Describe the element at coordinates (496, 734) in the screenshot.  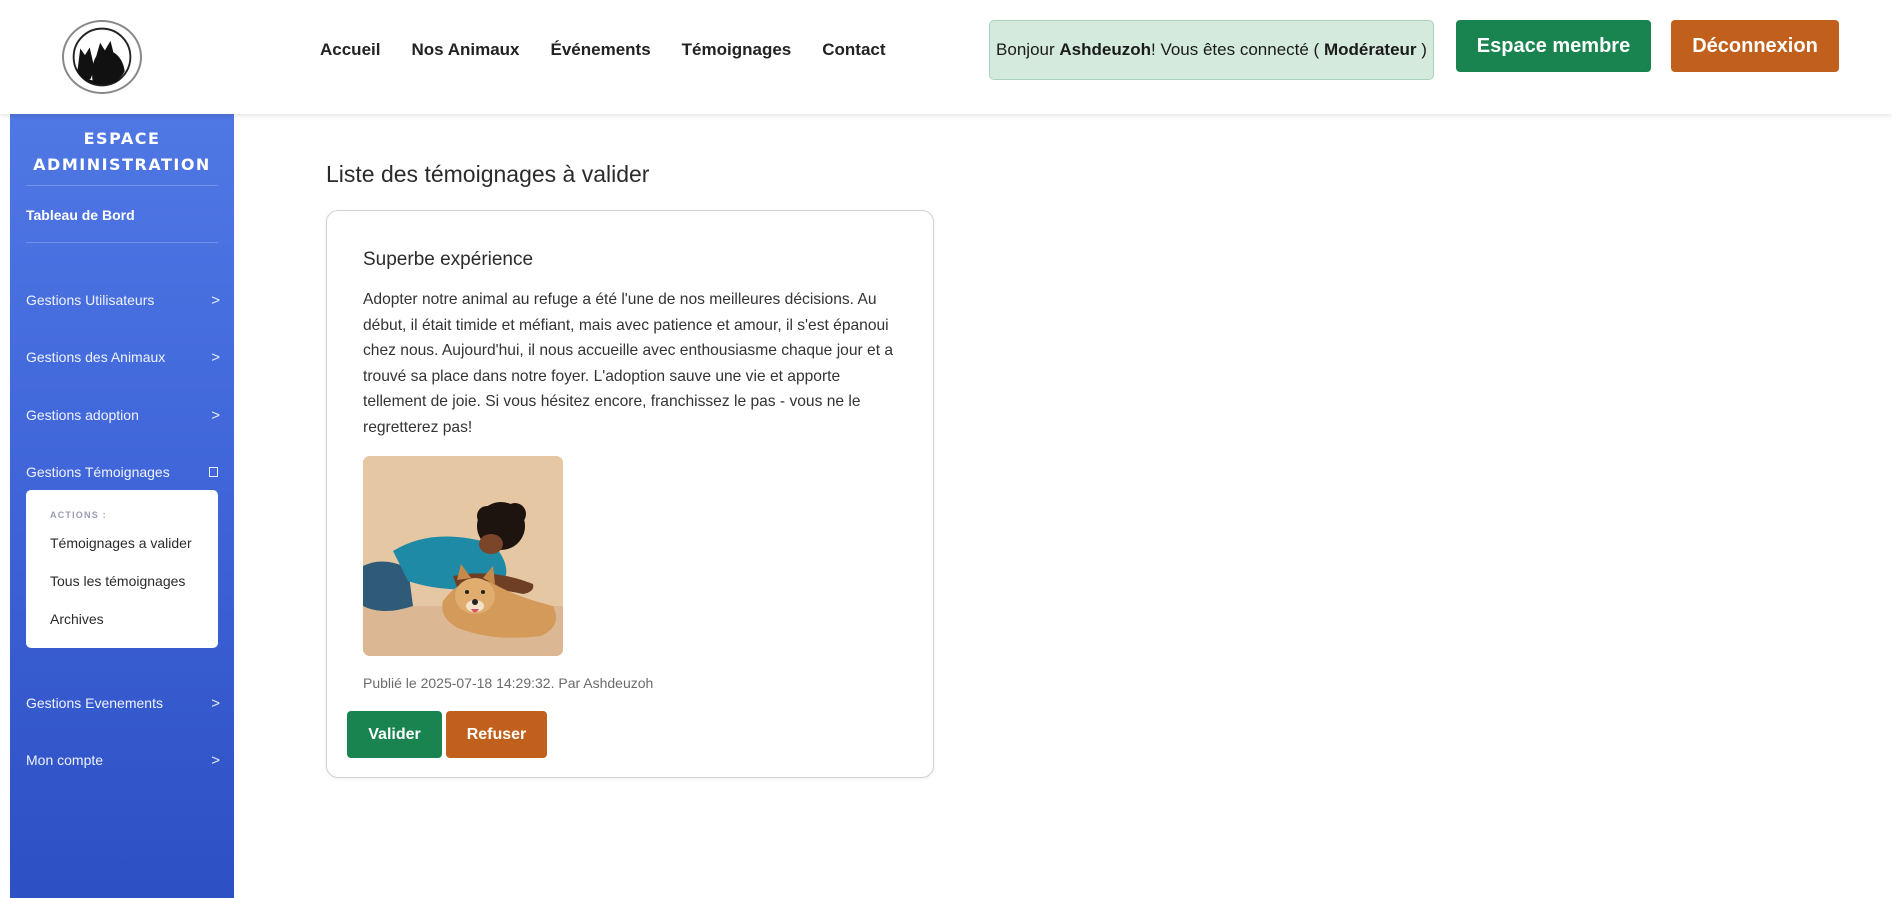
I see `refuse-button: Refuser` at that location.